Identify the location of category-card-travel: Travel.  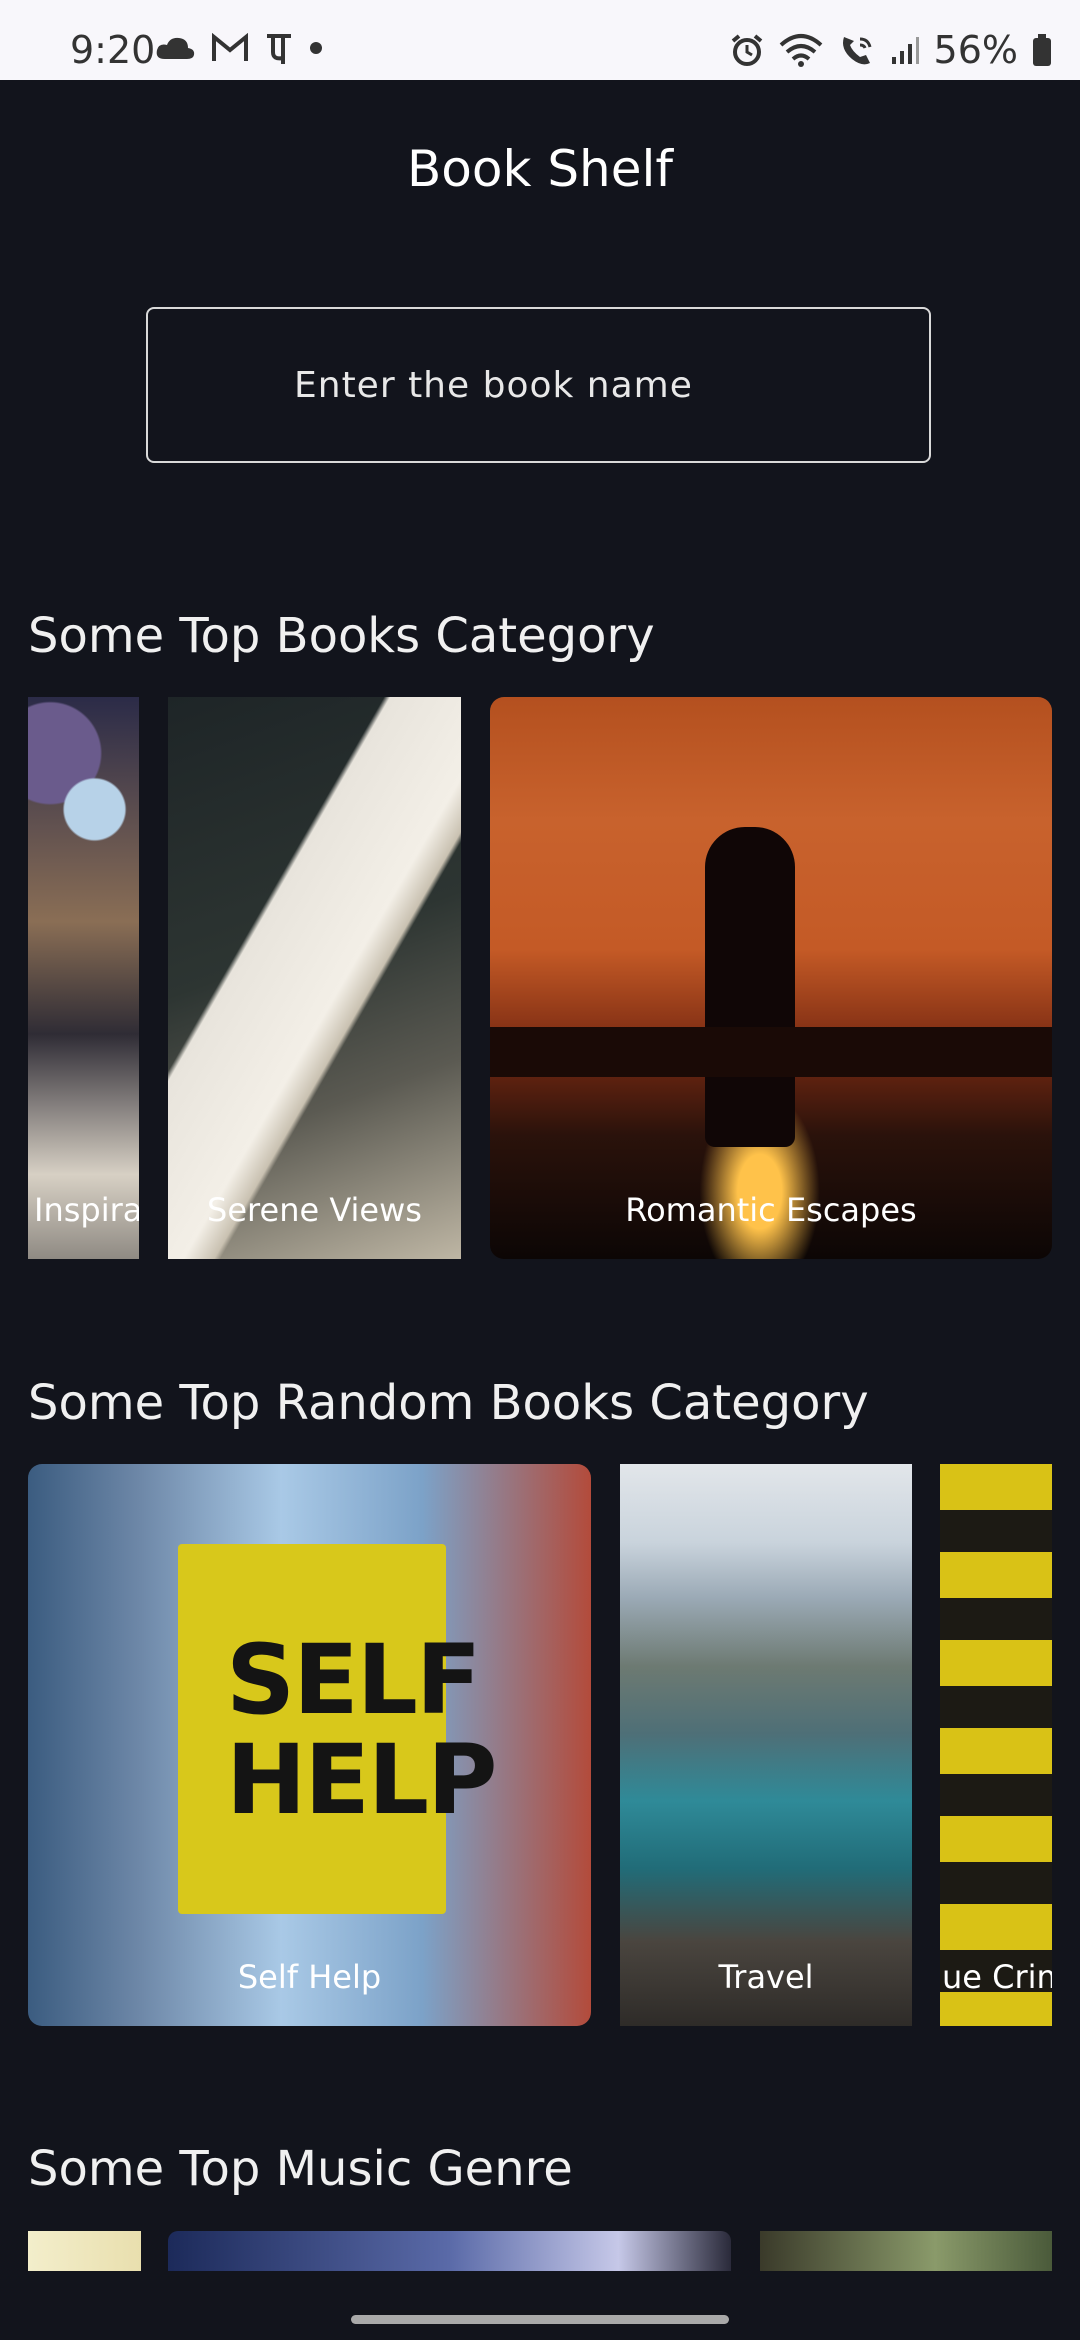
(766, 1745).